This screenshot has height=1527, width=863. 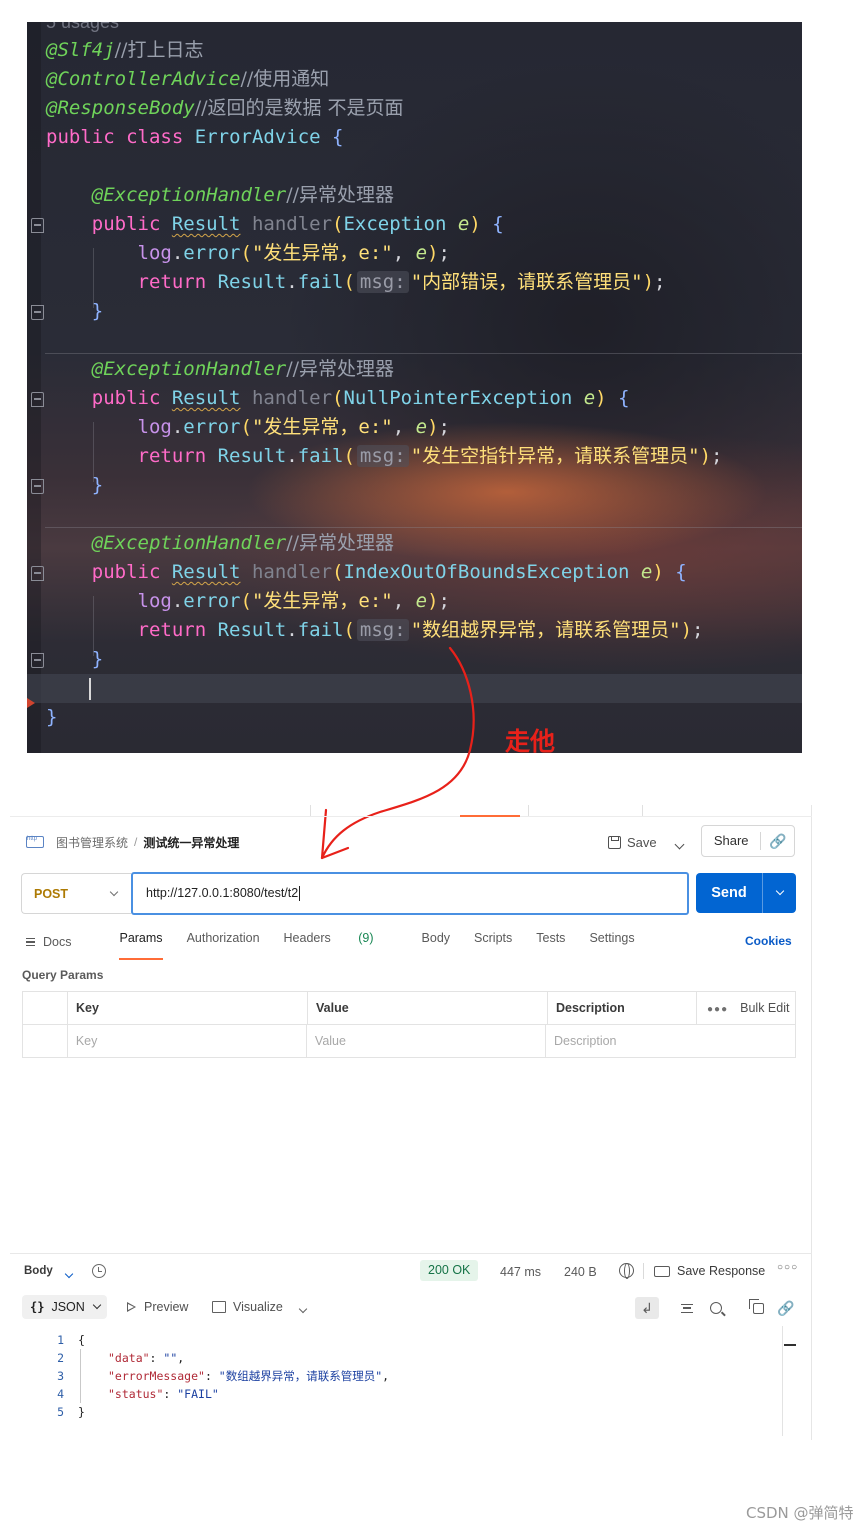 I want to click on tab-headers: Headers (9), so click(x=341, y=942).